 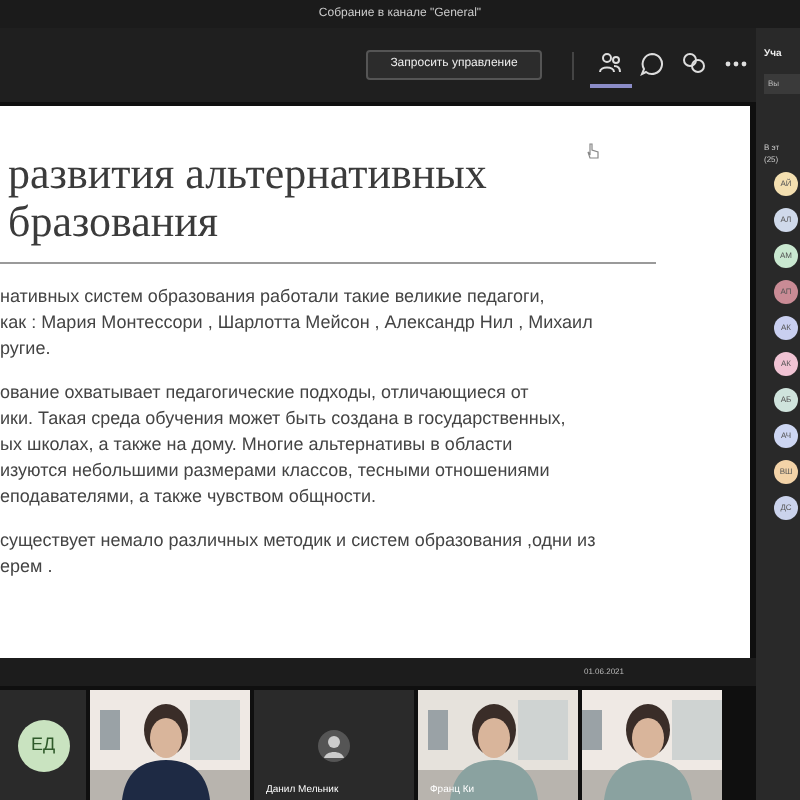 What do you see at coordinates (247, 174) in the screenshot?
I see `slide-title: развития альтернативных` at bounding box center [247, 174].